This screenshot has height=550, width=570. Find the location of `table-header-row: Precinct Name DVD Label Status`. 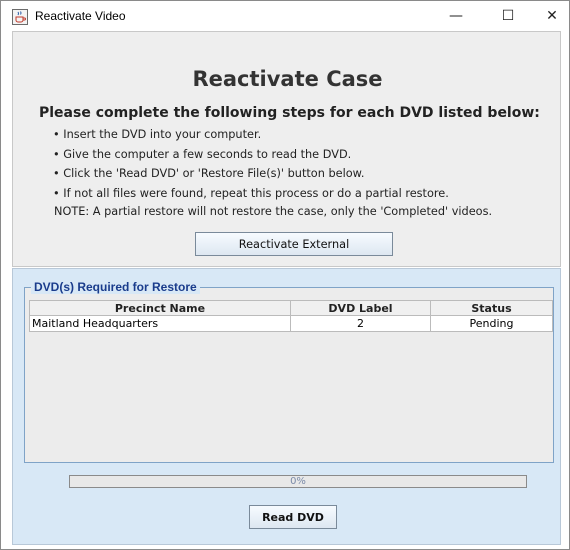

table-header-row: Precinct Name DVD Label Status is located at coordinates (291, 308).